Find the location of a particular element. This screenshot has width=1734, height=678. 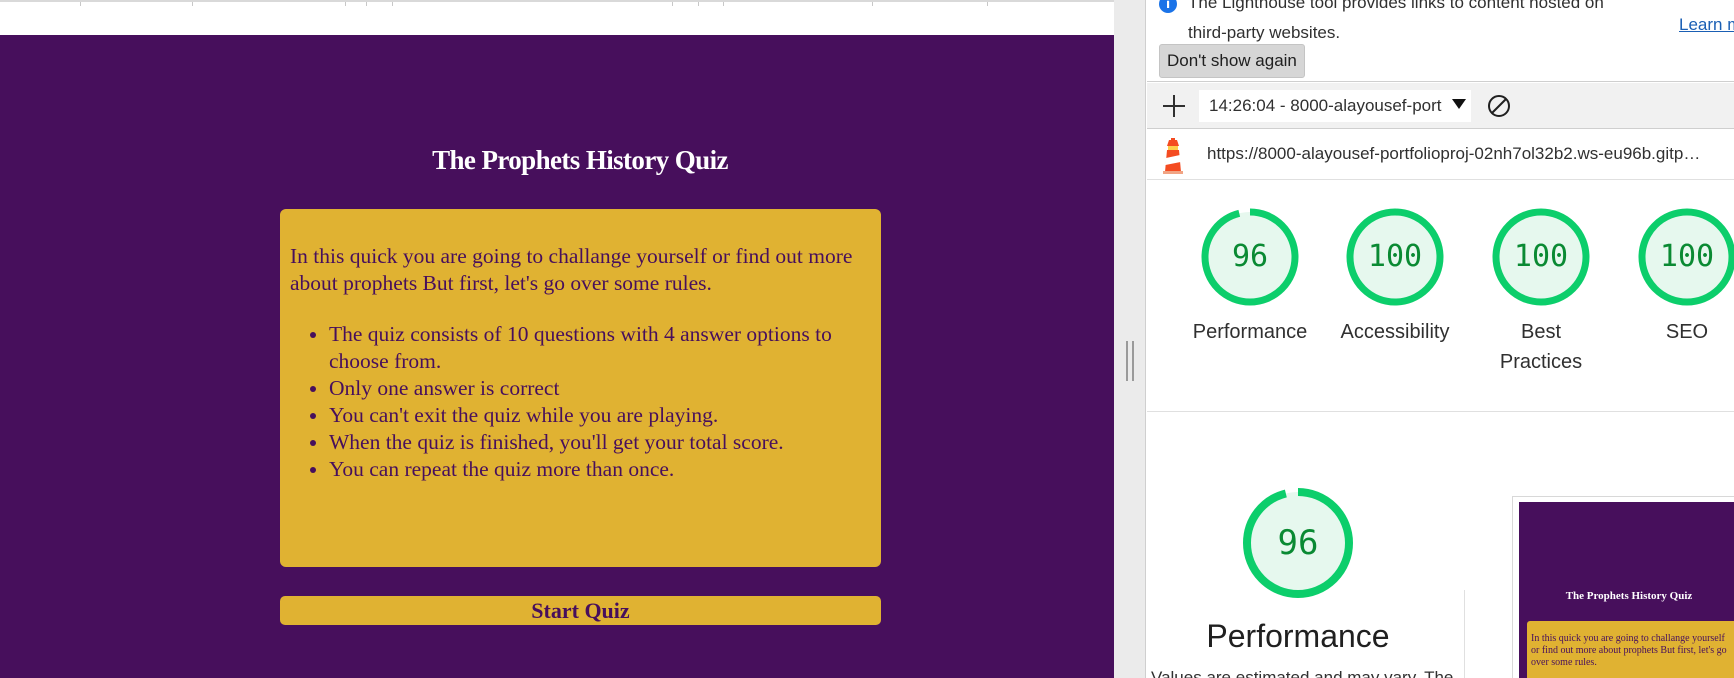

score-label: SEO is located at coordinates (1687, 332).